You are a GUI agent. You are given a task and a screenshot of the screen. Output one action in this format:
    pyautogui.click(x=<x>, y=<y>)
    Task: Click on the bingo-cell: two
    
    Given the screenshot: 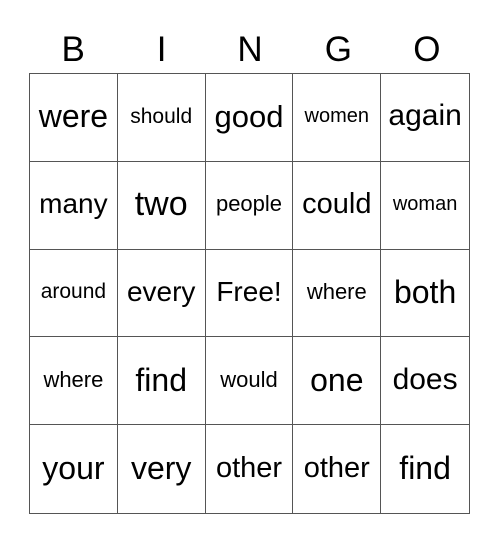 What is the action you would take?
    pyautogui.click(x=161, y=205)
    